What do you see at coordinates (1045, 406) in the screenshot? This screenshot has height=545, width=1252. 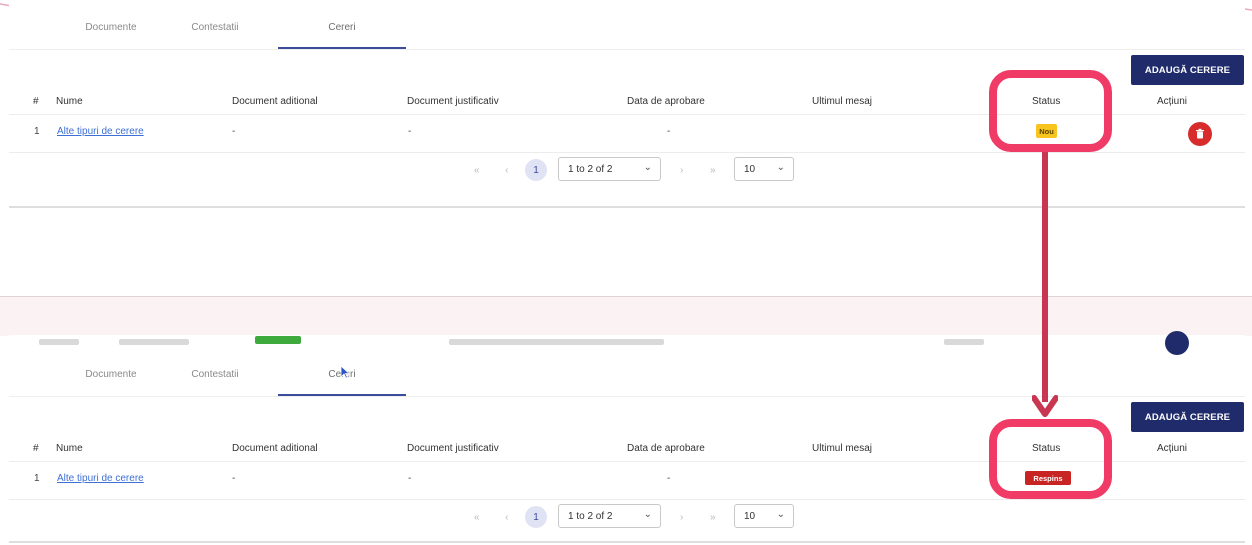 I see `arrow-down-icon` at bounding box center [1045, 406].